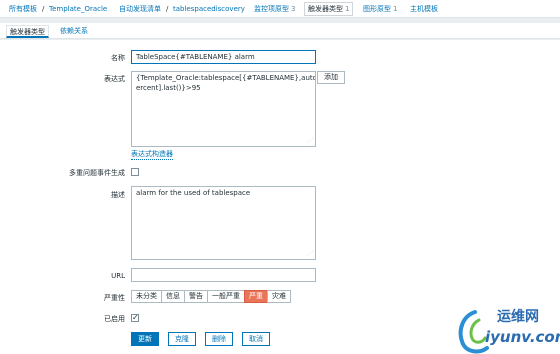  What do you see at coordinates (168, 88) in the screenshot?
I see `expression-line-2: ercent].last()}>95` at bounding box center [168, 88].